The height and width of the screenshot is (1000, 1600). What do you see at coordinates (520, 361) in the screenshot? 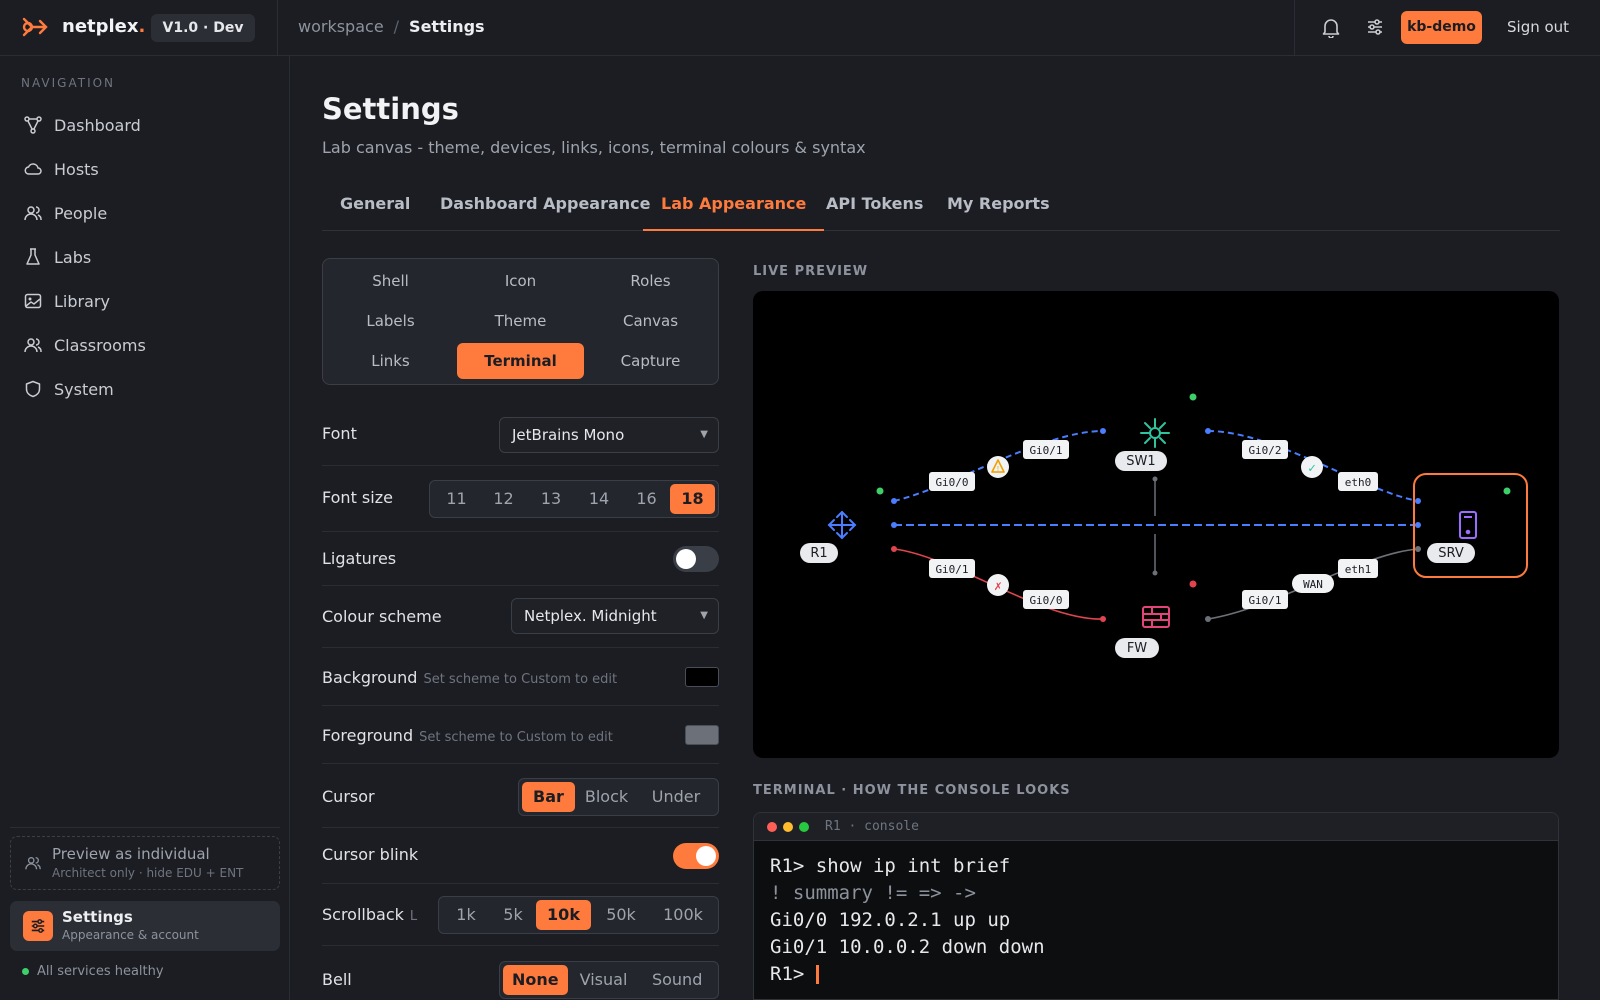
I see `subtab-terminal: Terminal` at bounding box center [520, 361].